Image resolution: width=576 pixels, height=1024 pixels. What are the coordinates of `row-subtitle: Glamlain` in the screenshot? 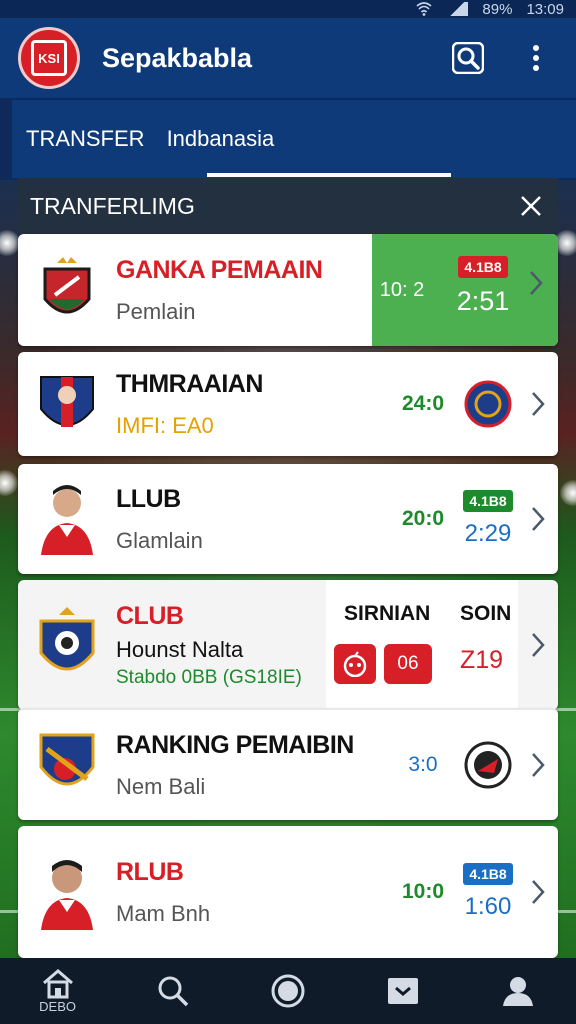 It's located at (159, 540).